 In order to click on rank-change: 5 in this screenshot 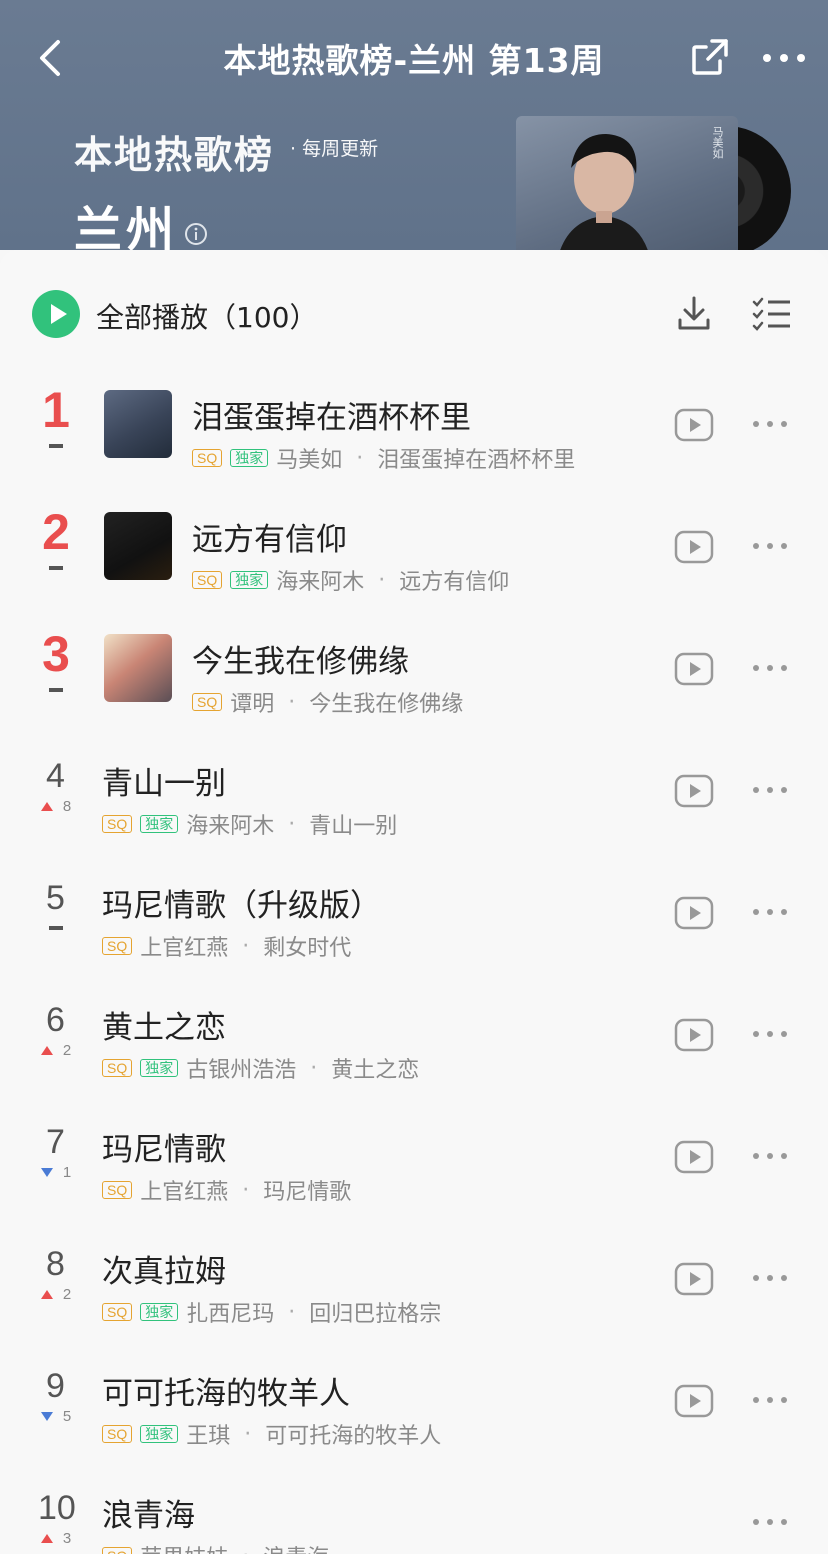, I will do `click(56, 1416)`.